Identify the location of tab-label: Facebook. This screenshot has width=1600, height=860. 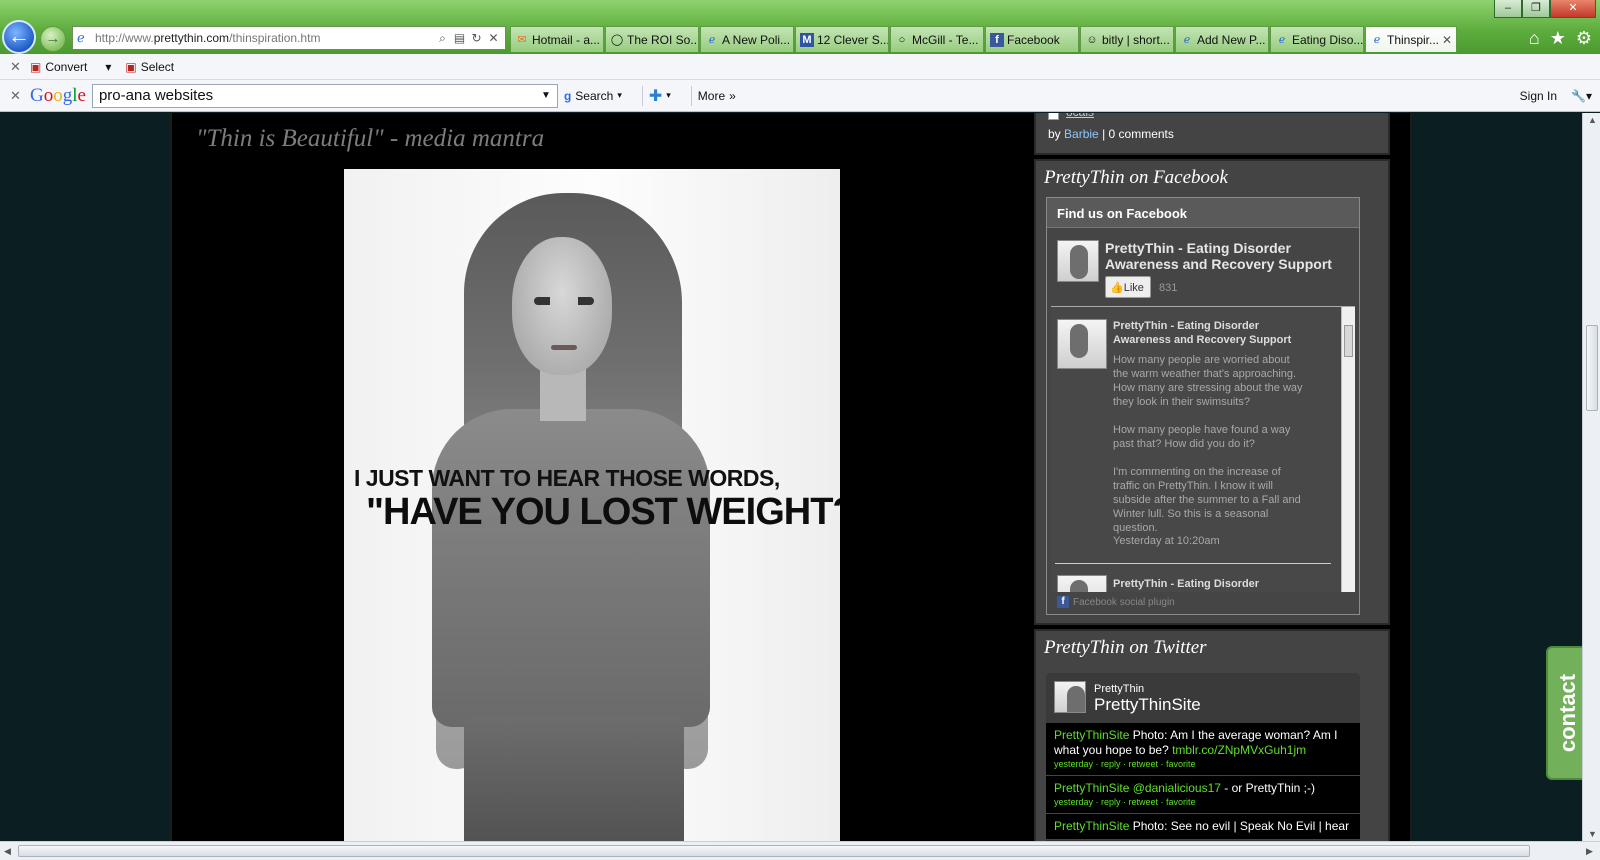
(1033, 39).